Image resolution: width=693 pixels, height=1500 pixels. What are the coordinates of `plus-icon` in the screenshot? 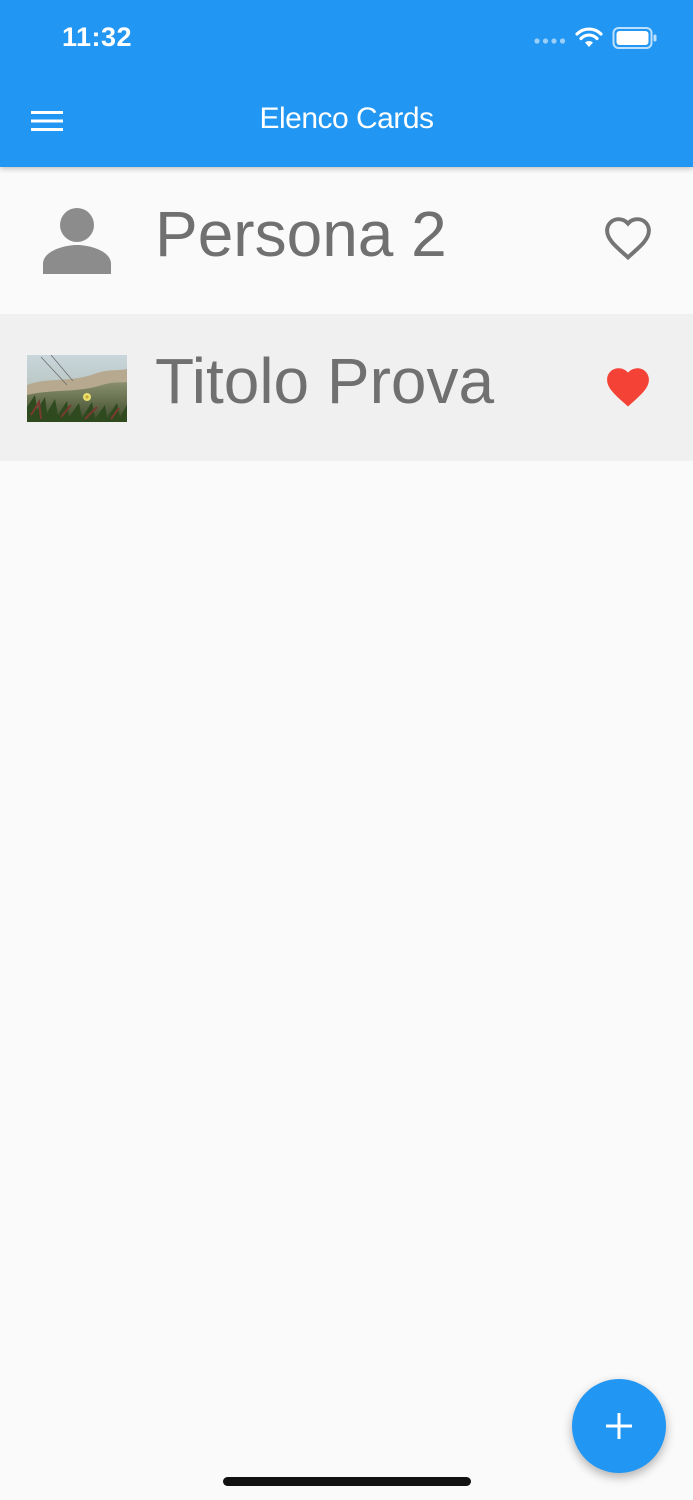 It's located at (619, 1426).